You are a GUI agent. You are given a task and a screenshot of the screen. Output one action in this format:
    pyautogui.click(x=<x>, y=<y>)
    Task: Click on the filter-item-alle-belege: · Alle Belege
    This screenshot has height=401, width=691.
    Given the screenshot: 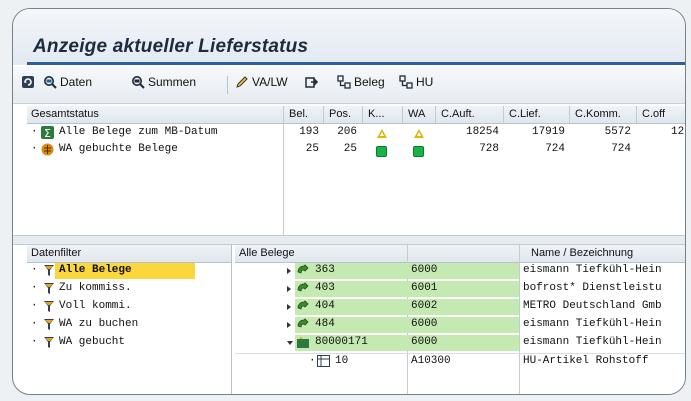 What is the action you would take?
    pyautogui.click(x=113, y=271)
    